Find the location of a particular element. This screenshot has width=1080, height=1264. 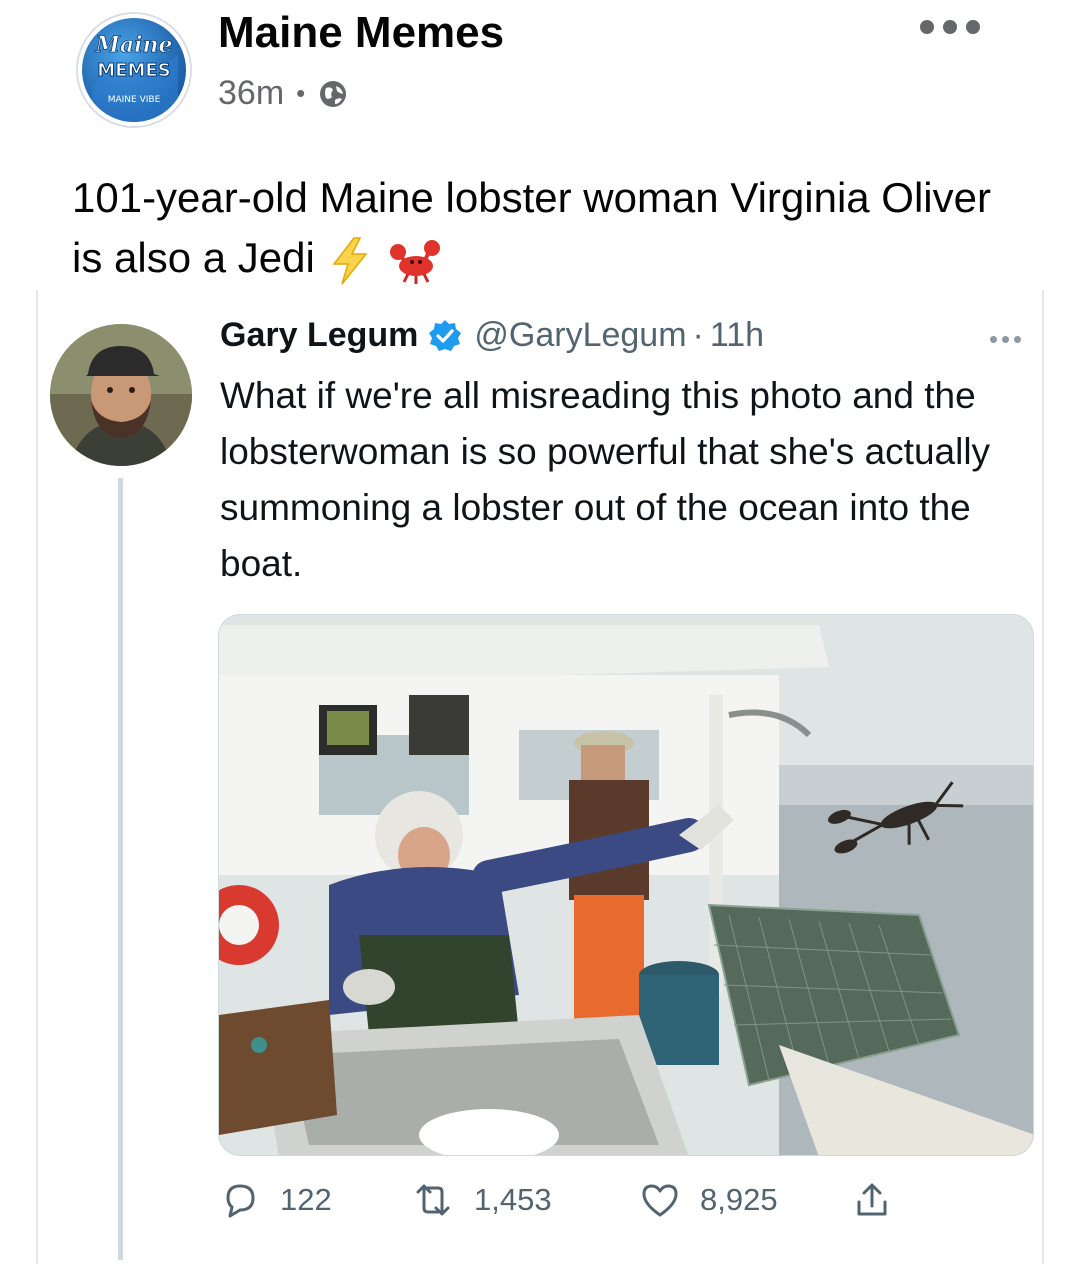

verified-badge-icon is located at coordinates (445, 335).